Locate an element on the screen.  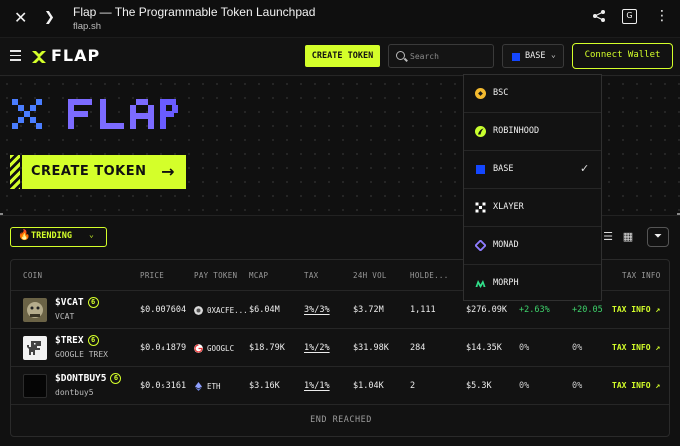
fire-icon: 🔥 is located at coordinates (24, 235).